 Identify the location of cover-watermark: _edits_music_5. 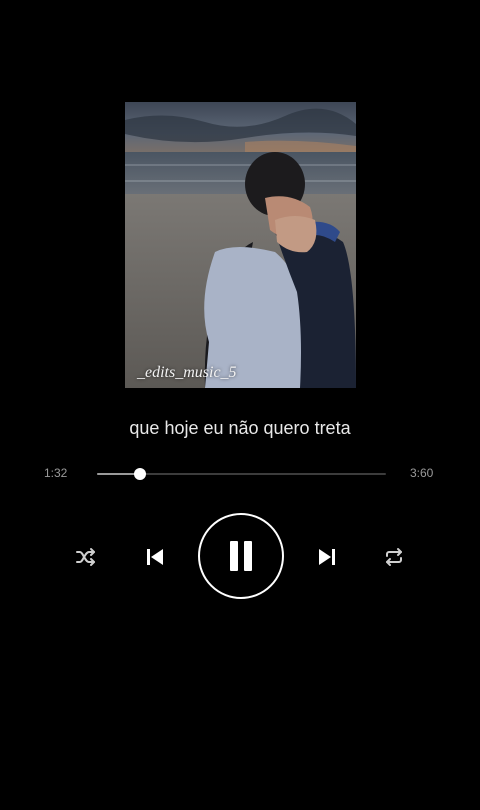
(187, 372).